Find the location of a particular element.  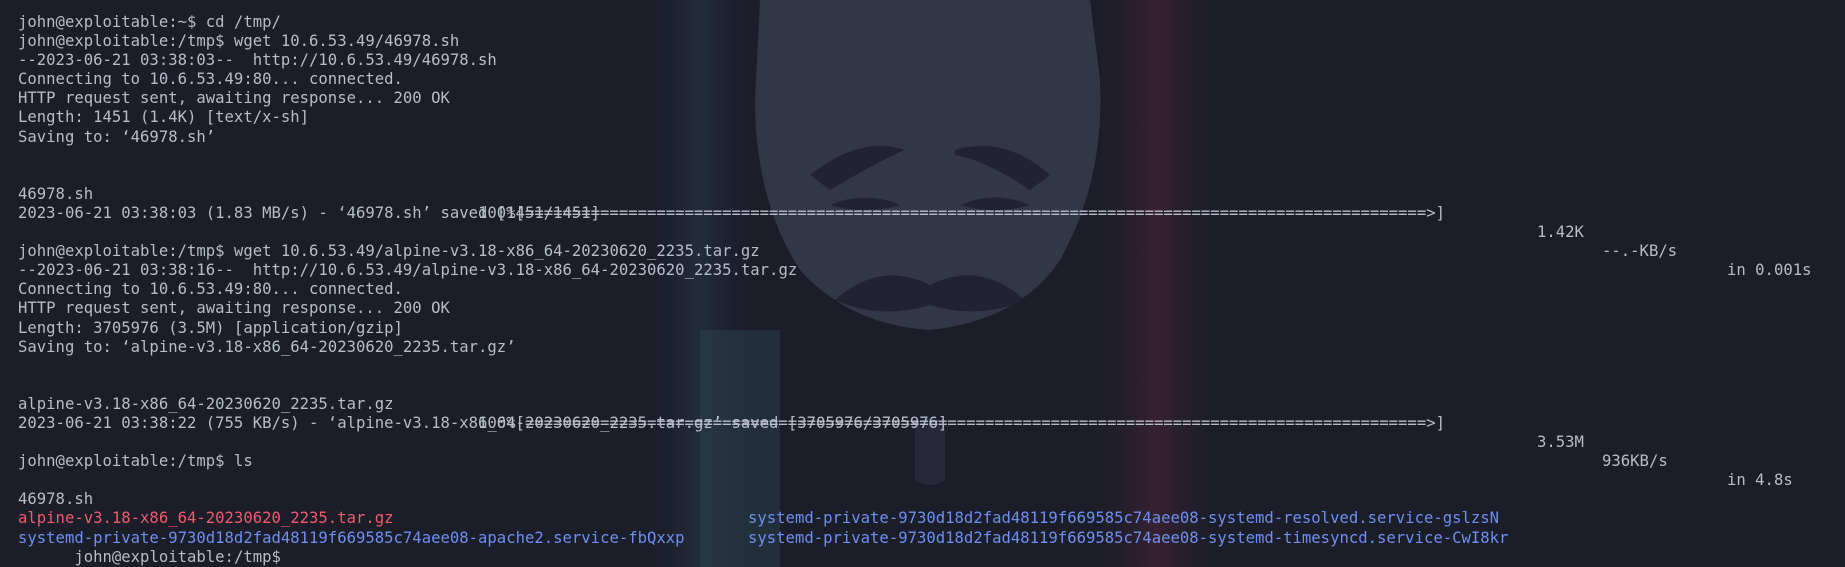

progress-speed: --.-KB/s is located at coordinates (1640, 251).